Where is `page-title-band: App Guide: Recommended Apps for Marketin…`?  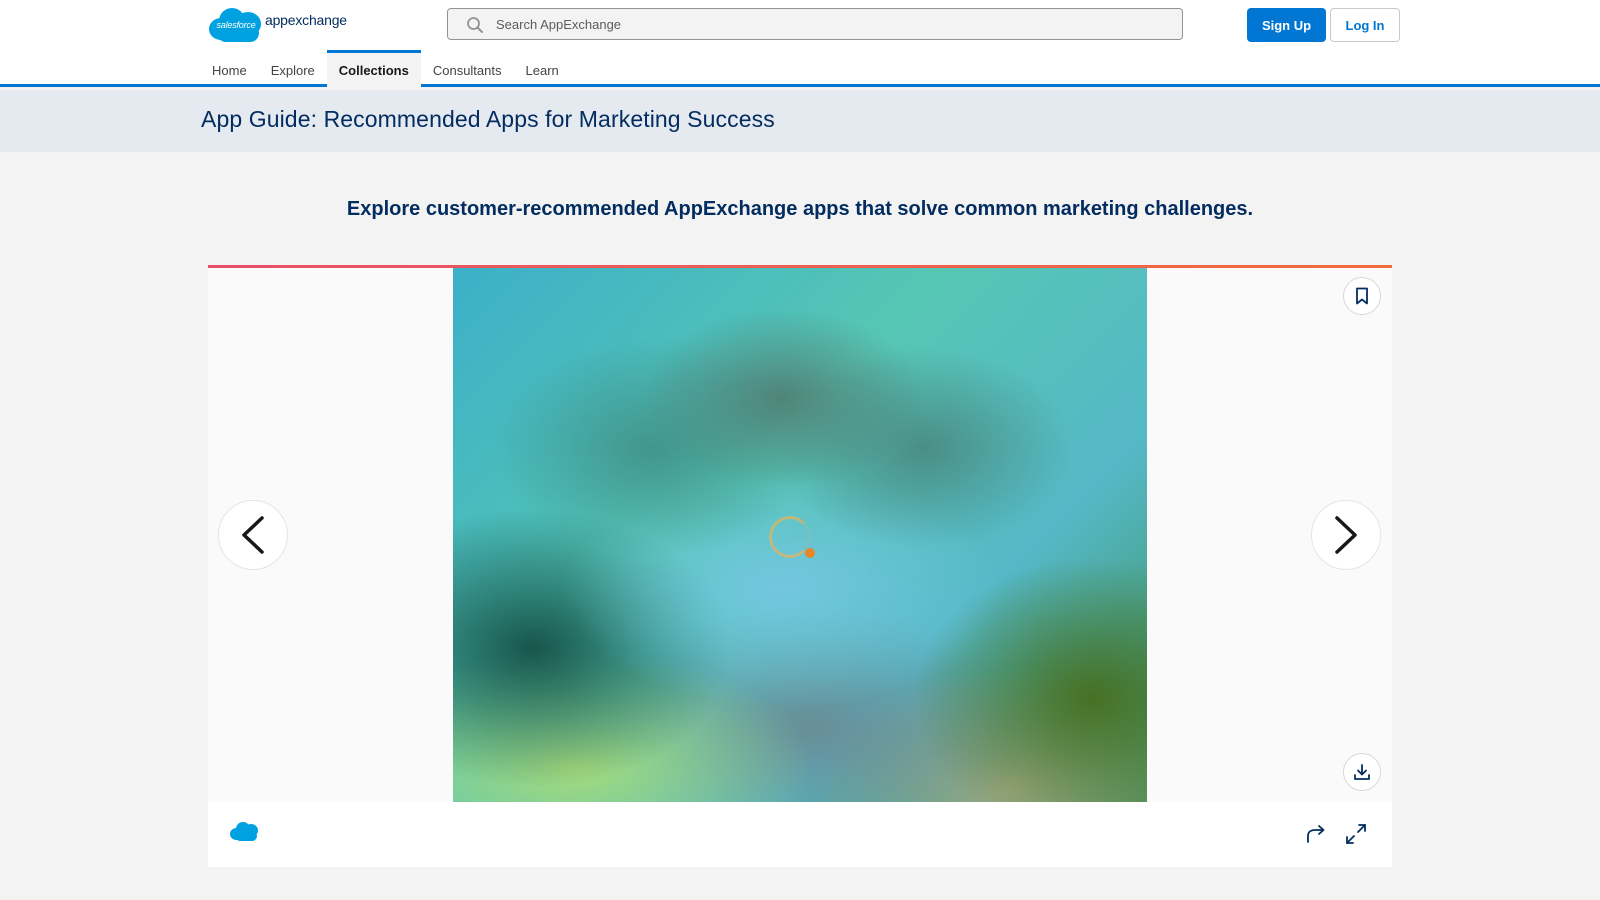
page-title-band: App Guide: Recommended Apps for Marketin… is located at coordinates (800, 121).